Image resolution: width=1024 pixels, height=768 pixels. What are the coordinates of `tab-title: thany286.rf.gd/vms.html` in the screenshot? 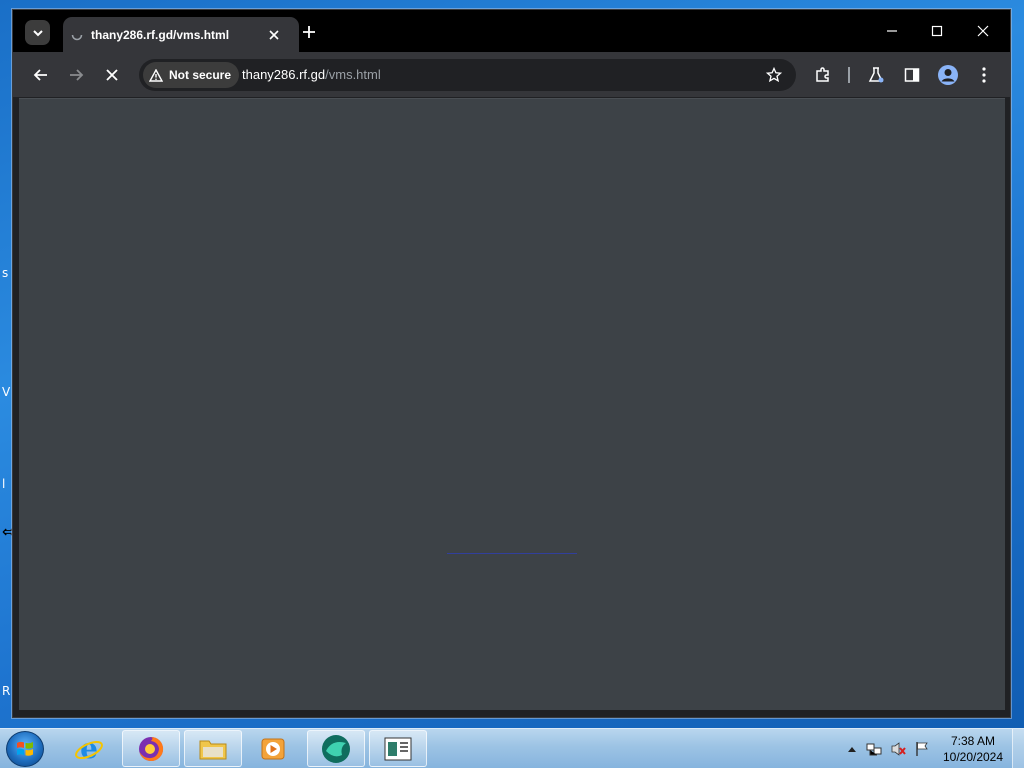 It's located at (160, 34).